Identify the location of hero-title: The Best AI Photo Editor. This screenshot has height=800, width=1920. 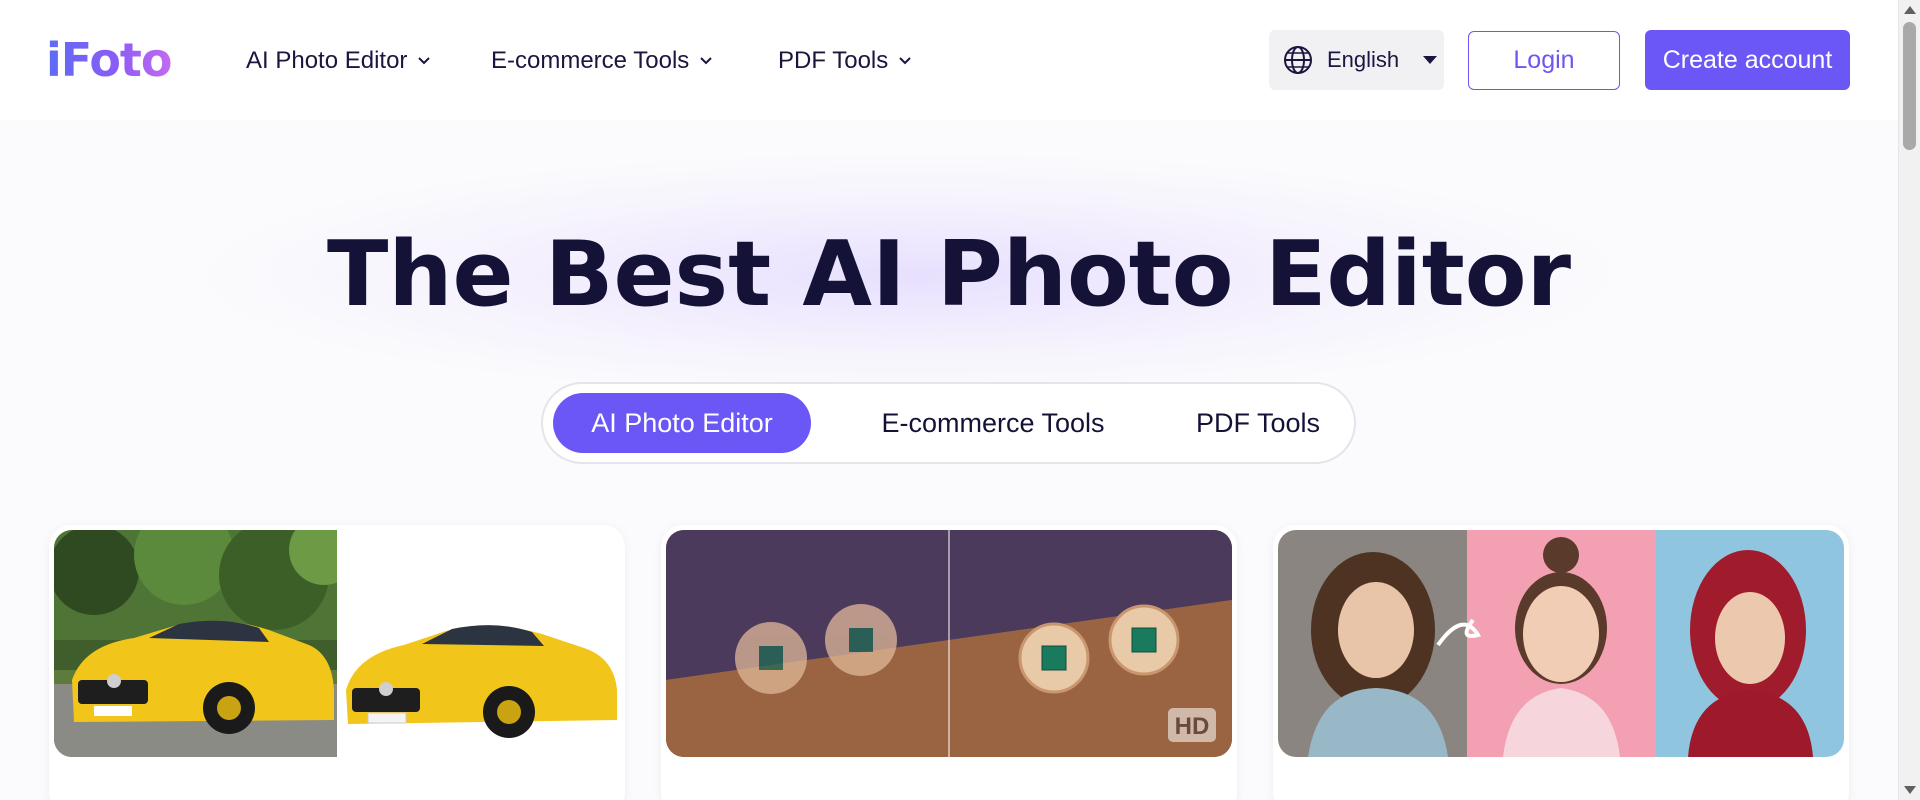
(949, 274).